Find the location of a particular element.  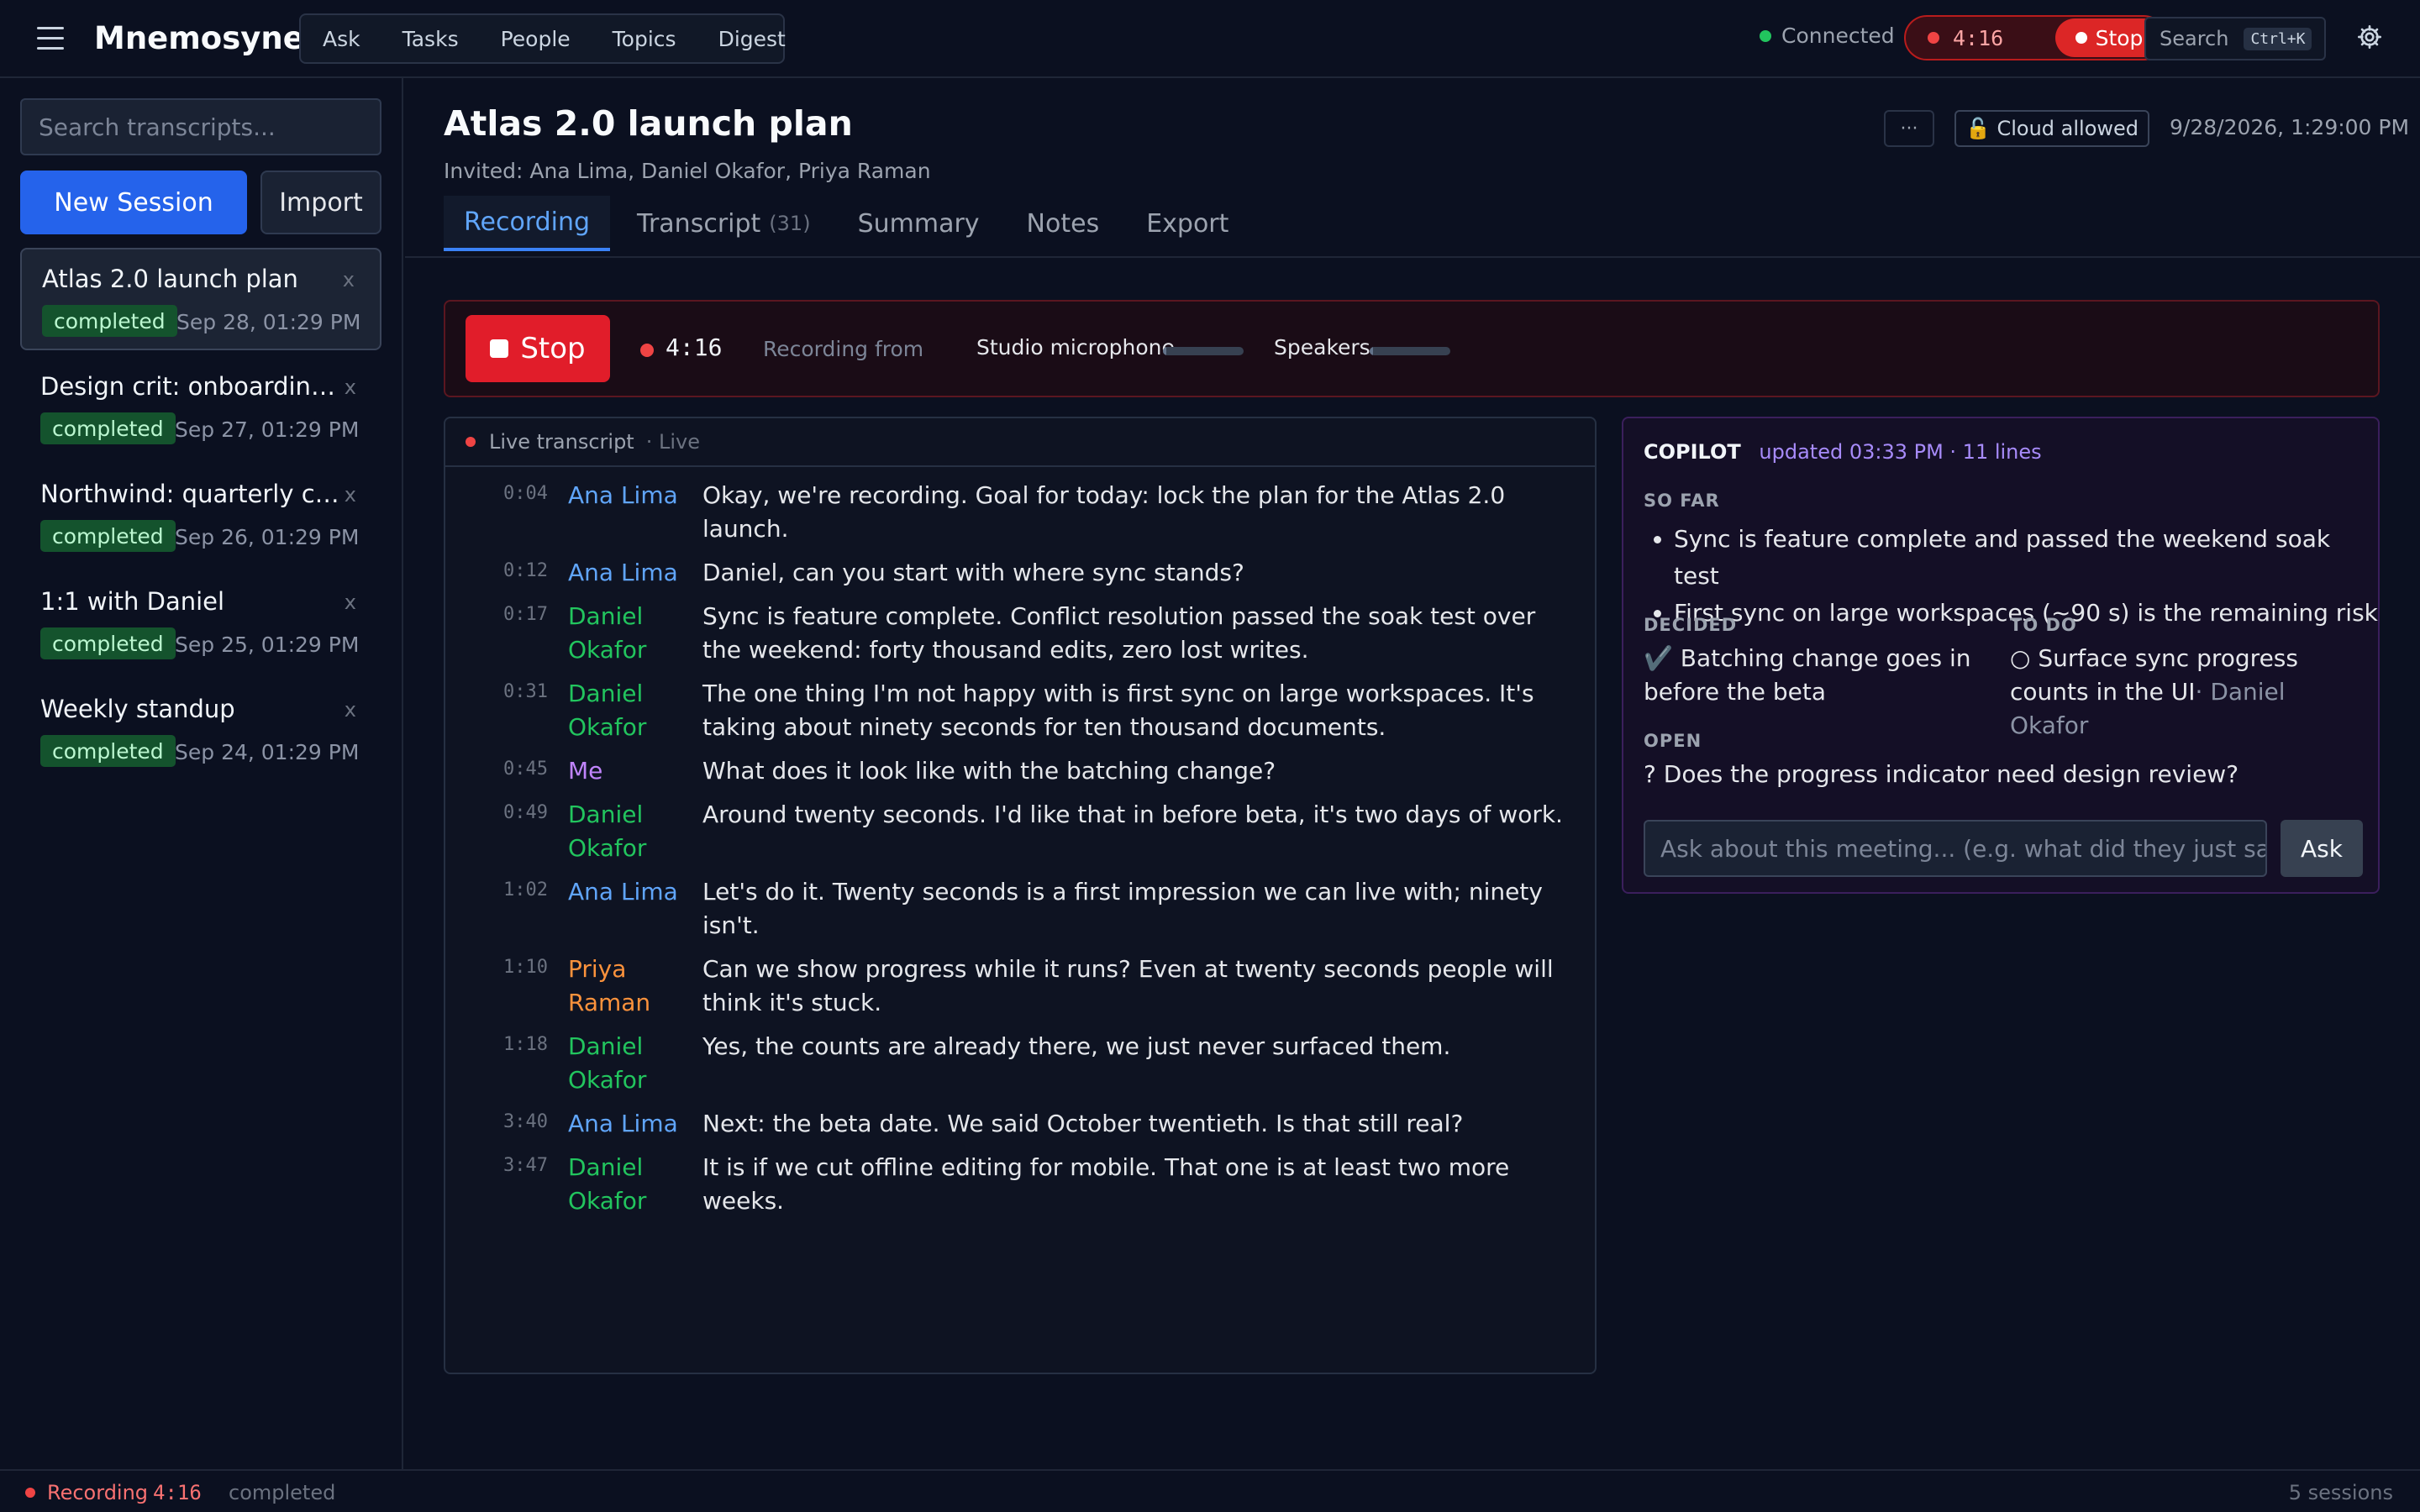

gear-icon is located at coordinates (2369, 37).